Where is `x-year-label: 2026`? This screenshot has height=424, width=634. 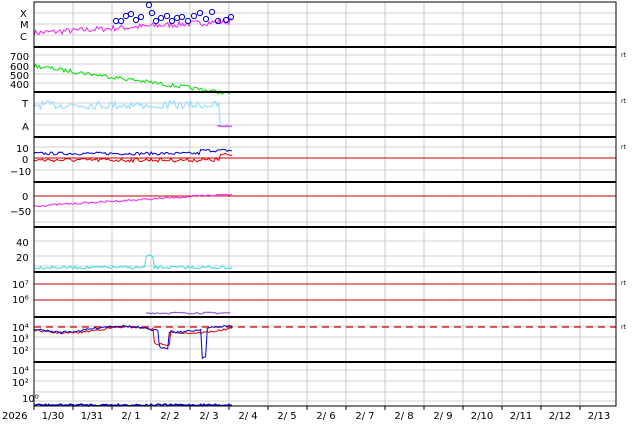 x-year-label: 2026 is located at coordinates (14, 416).